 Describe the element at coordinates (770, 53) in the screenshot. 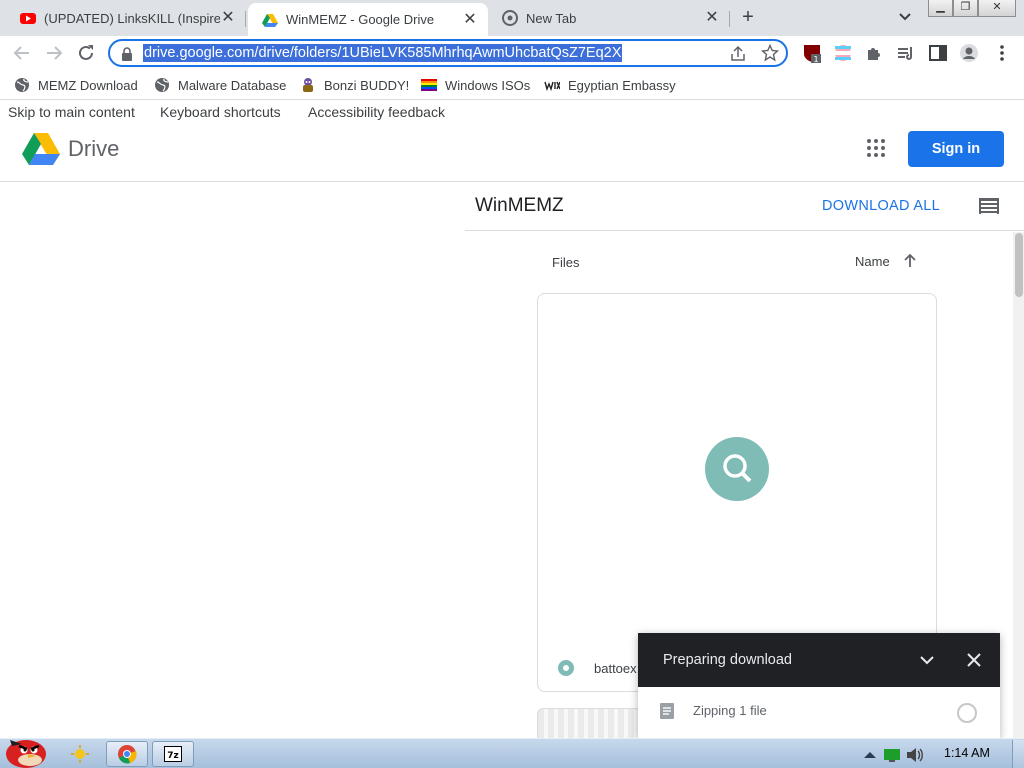

I see `star-icon` at that location.